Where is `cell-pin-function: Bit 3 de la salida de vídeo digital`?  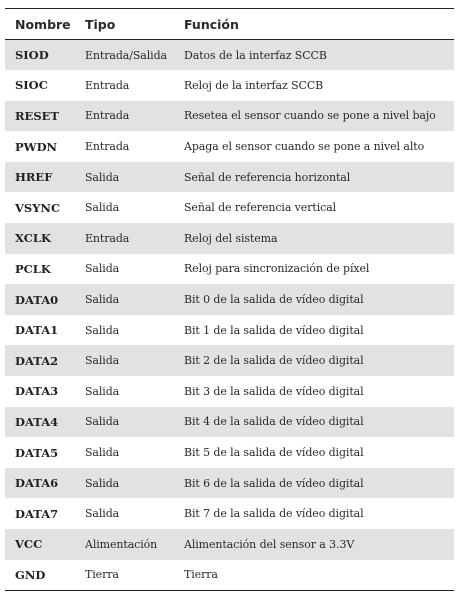 cell-pin-function: Bit 3 de la salida de vídeo digital is located at coordinates (319, 391).